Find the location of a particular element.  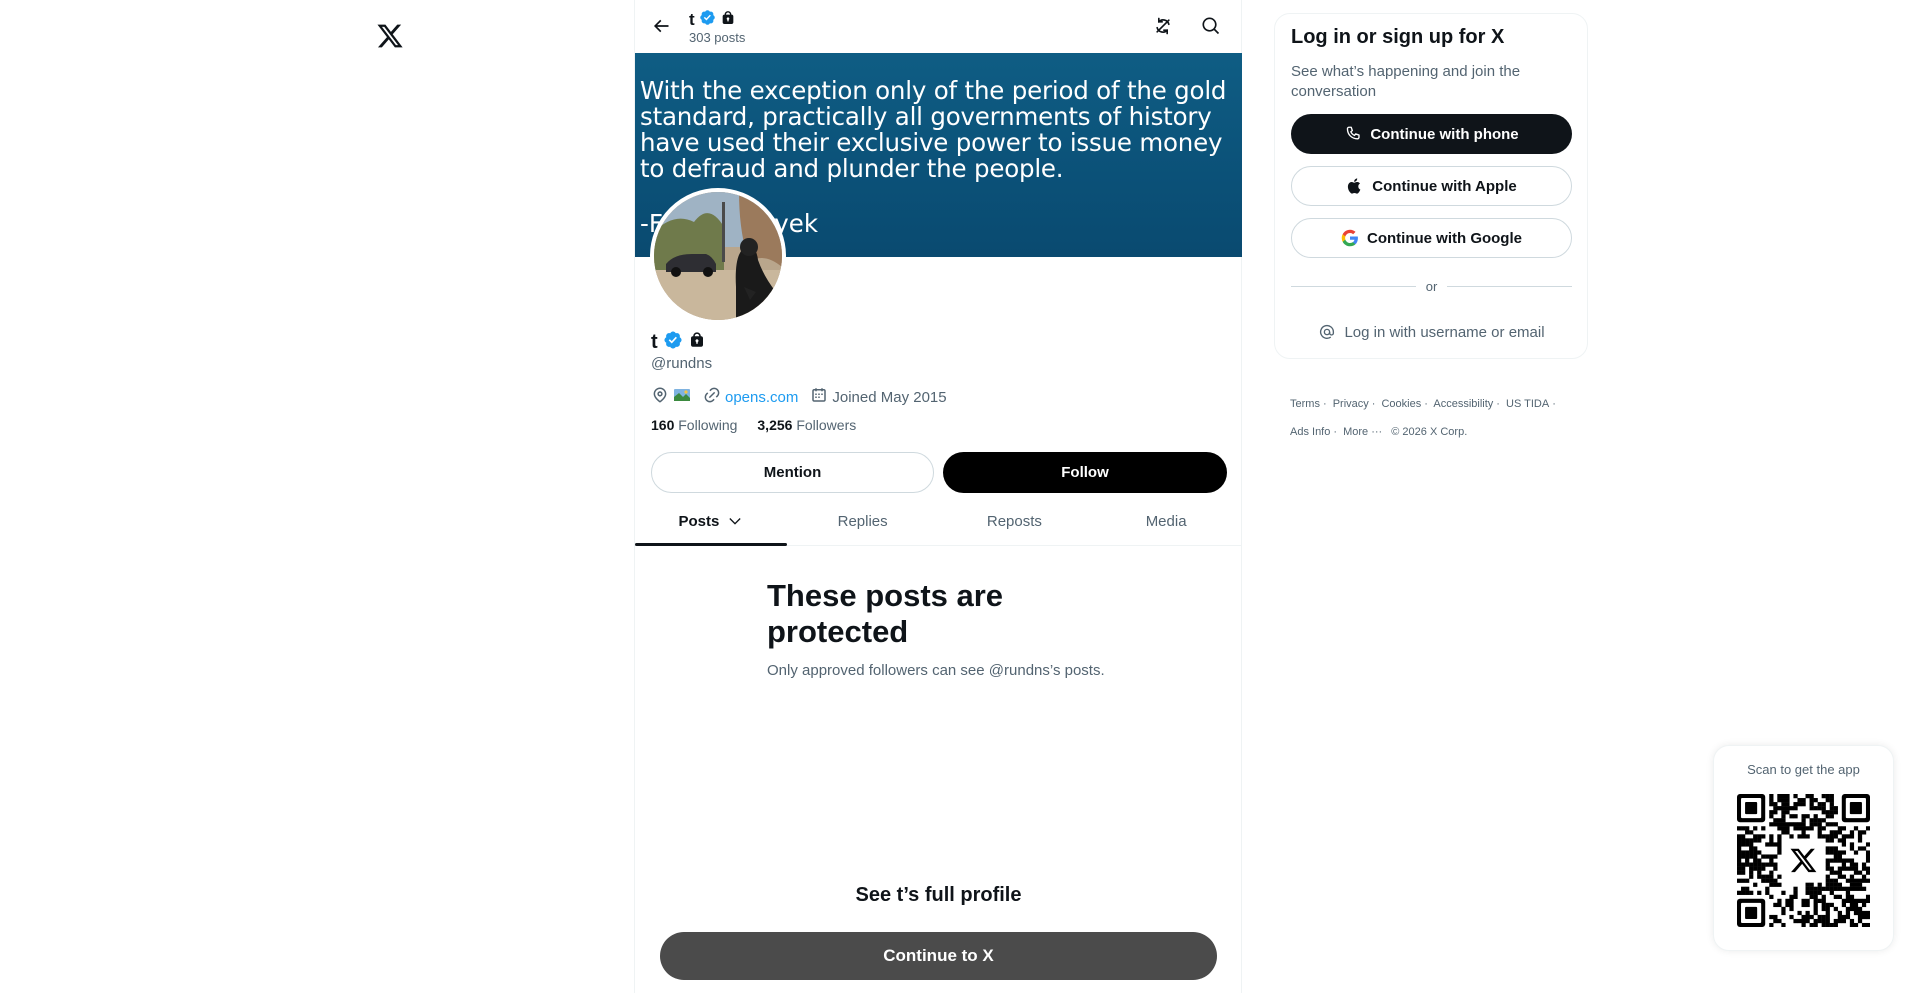

x-logo-icon is located at coordinates (390, 36).